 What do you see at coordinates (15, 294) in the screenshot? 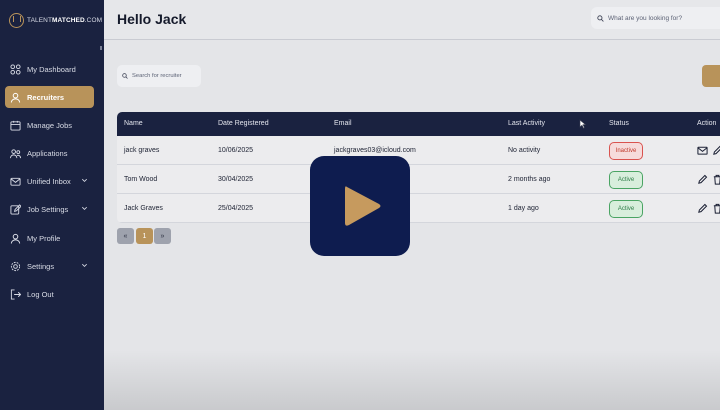
I see `logout-icon` at bounding box center [15, 294].